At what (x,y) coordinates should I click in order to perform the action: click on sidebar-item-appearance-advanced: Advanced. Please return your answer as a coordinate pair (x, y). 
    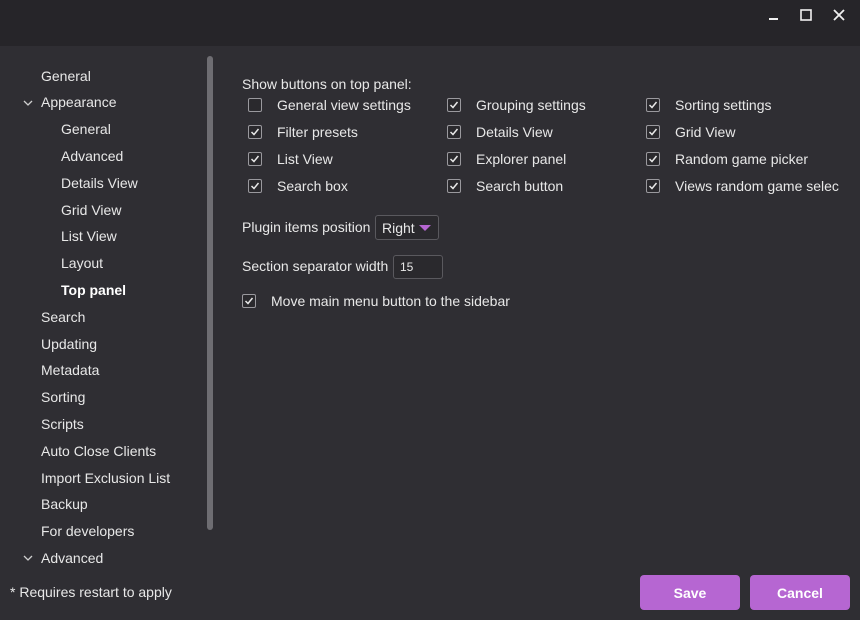
    Looking at the image, I should click on (92, 156).